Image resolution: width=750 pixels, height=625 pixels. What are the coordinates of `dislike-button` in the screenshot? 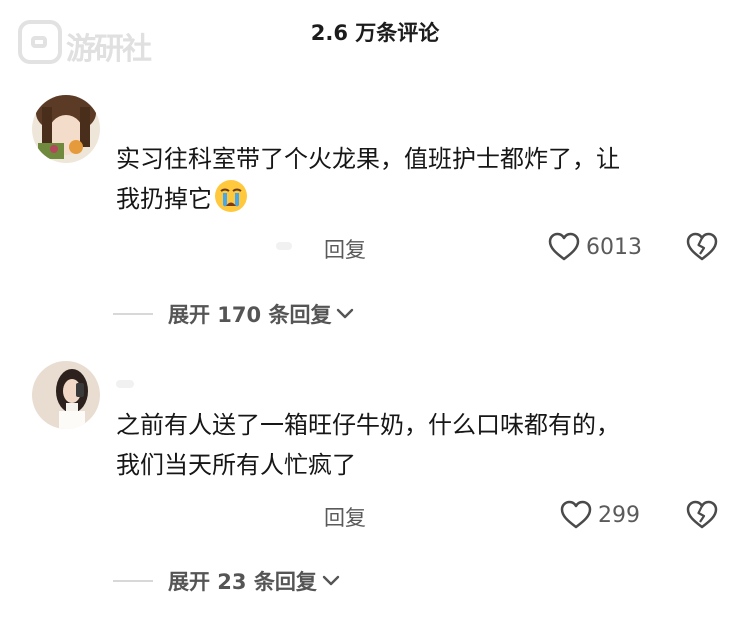 It's located at (702, 515).